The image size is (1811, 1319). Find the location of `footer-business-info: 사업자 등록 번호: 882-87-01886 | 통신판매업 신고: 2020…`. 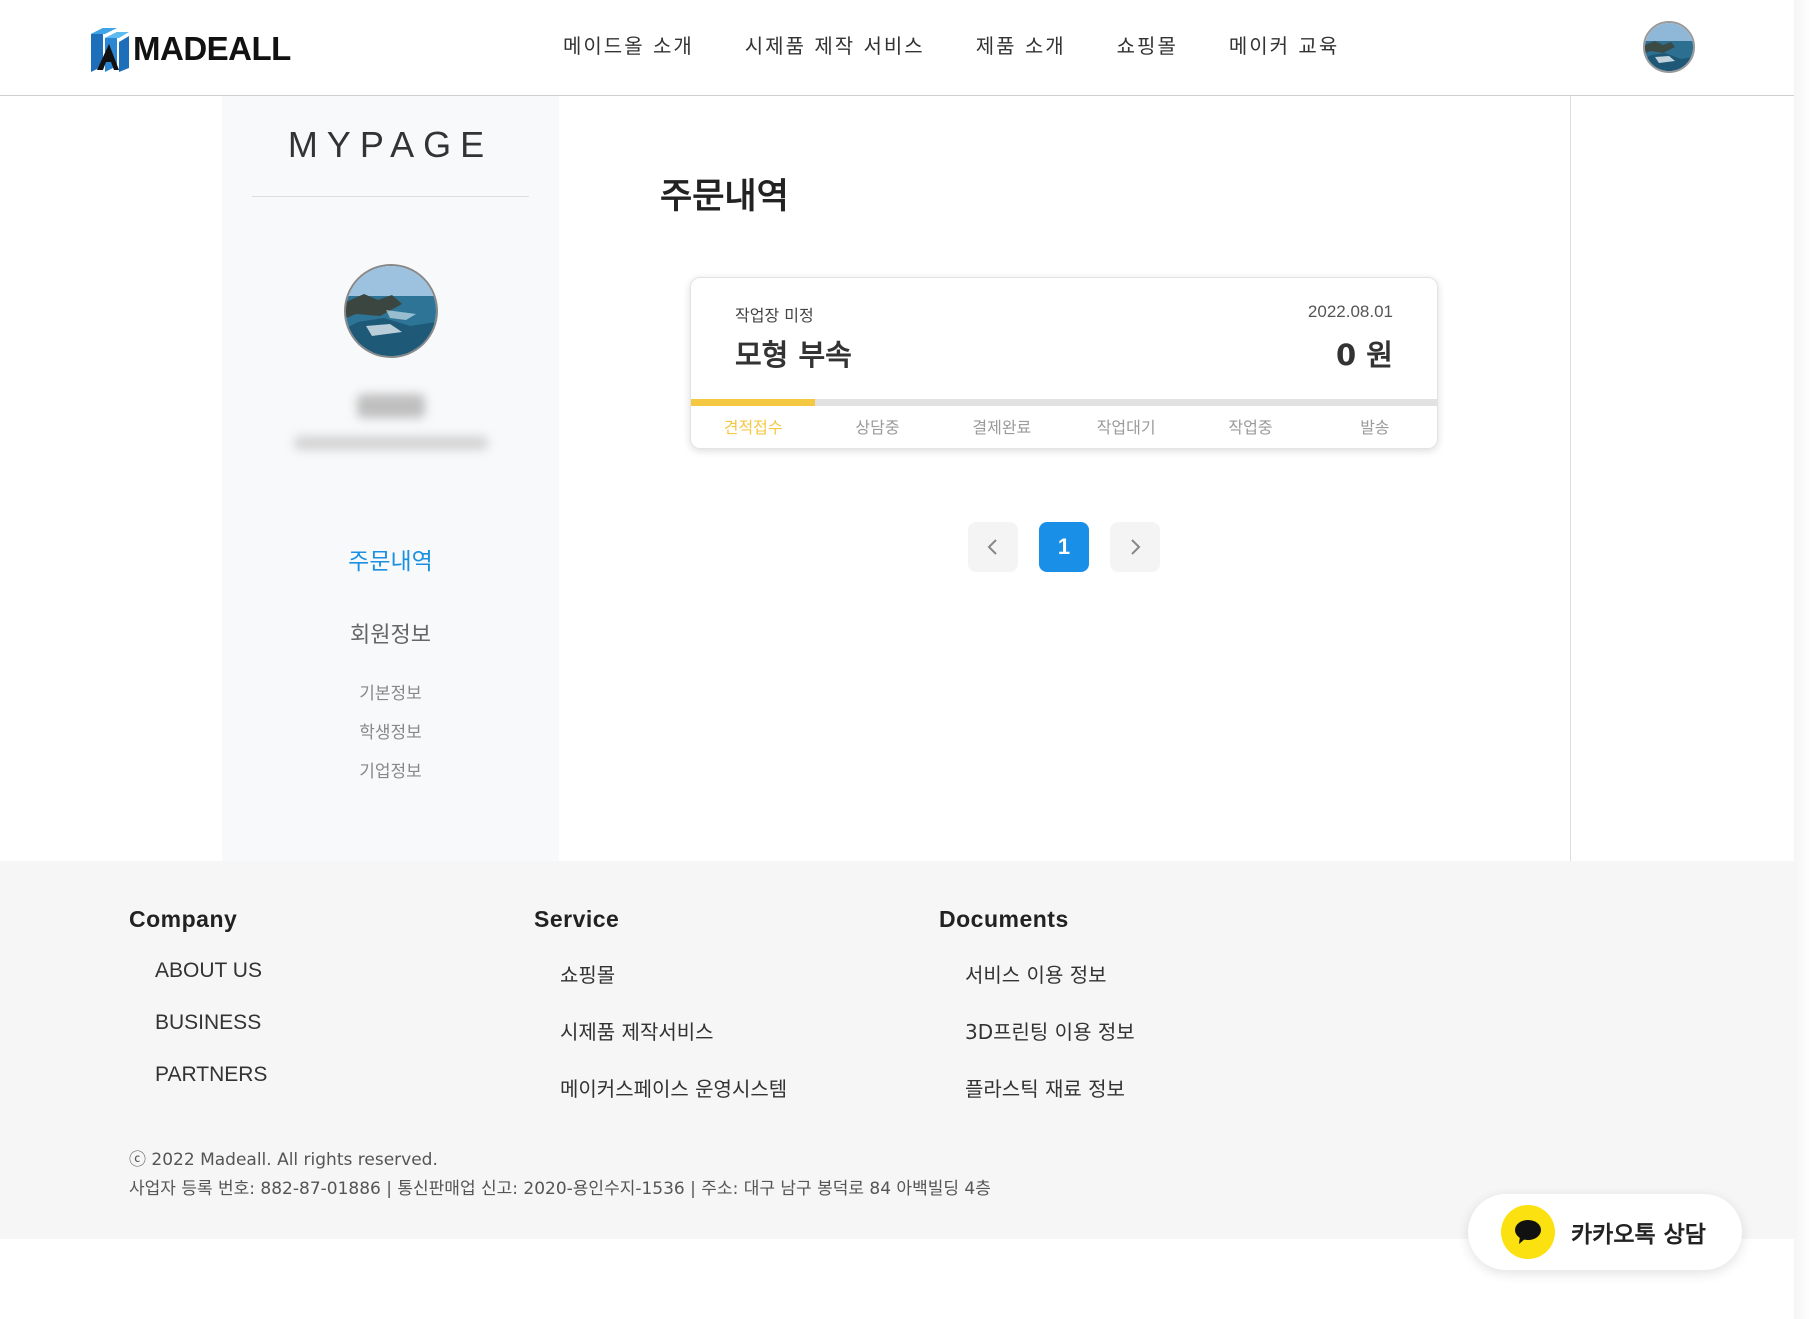

footer-business-info: 사업자 등록 번호: 882-87-01886 | 통신판매업 신고: 2020… is located at coordinates (560, 1189).